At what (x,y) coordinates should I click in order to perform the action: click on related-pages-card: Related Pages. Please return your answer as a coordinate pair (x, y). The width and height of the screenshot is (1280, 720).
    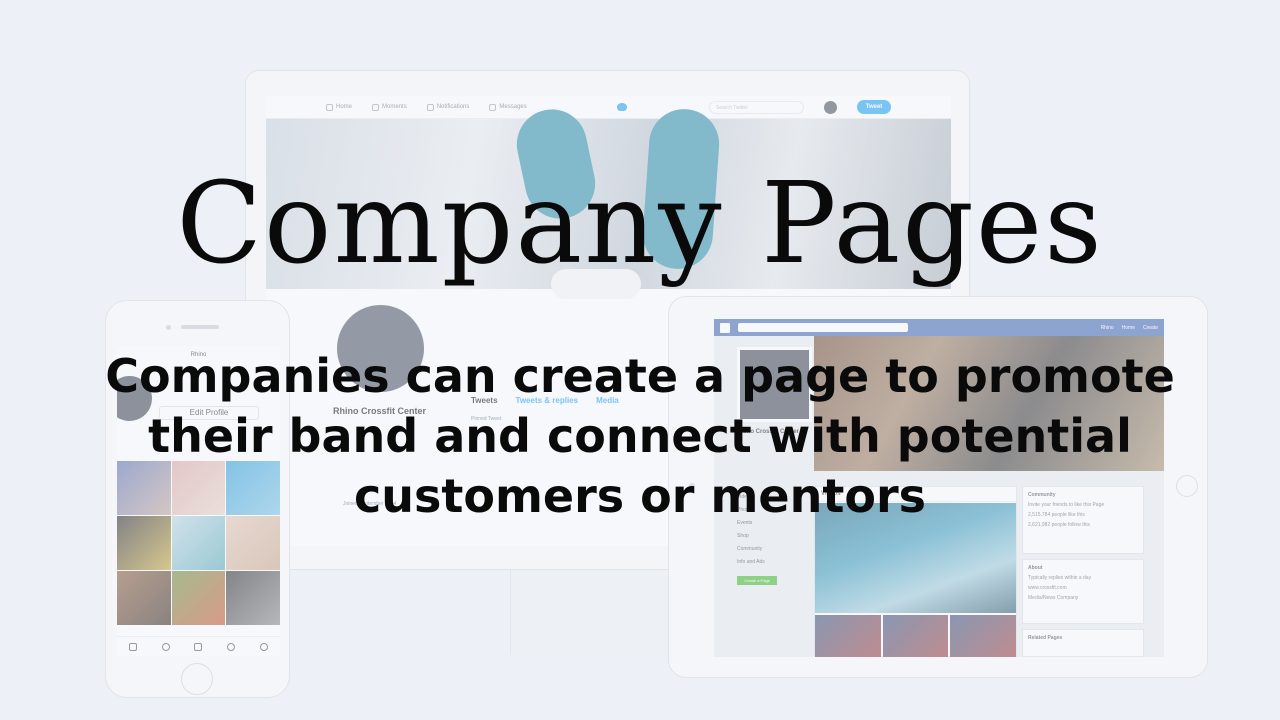
    Looking at the image, I should click on (1083, 643).